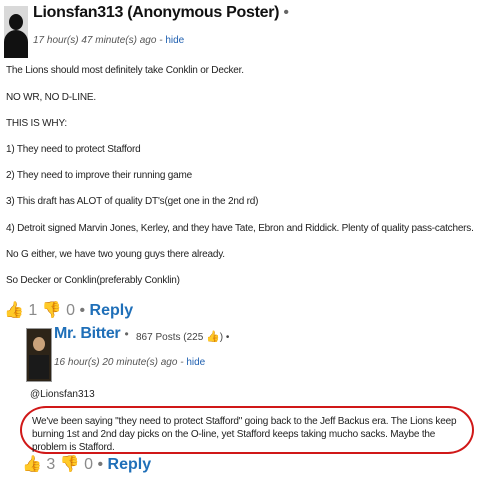  I want to click on post-count-close: ), so click(221, 337).